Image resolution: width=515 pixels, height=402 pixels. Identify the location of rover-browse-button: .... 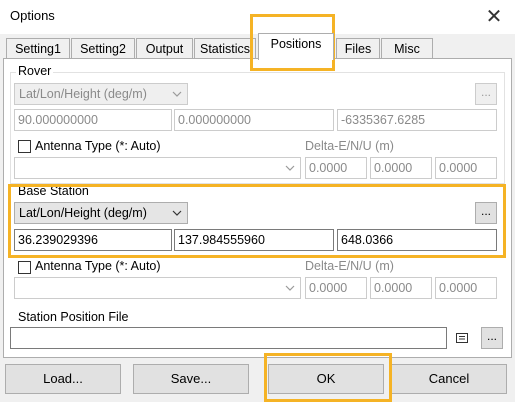
(486, 94).